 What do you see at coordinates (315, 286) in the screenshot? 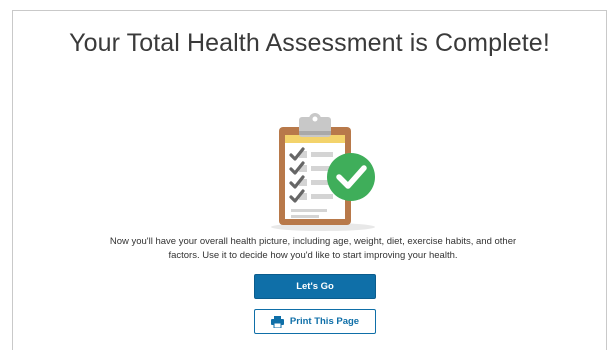
I see `lets-go-button: Let's Go` at bounding box center [315, 286].